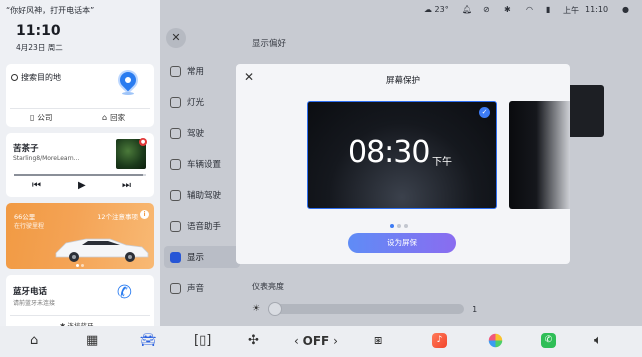 This screenshot has height=357, width=642. I want to click on steering-icon, so click(175, 133).